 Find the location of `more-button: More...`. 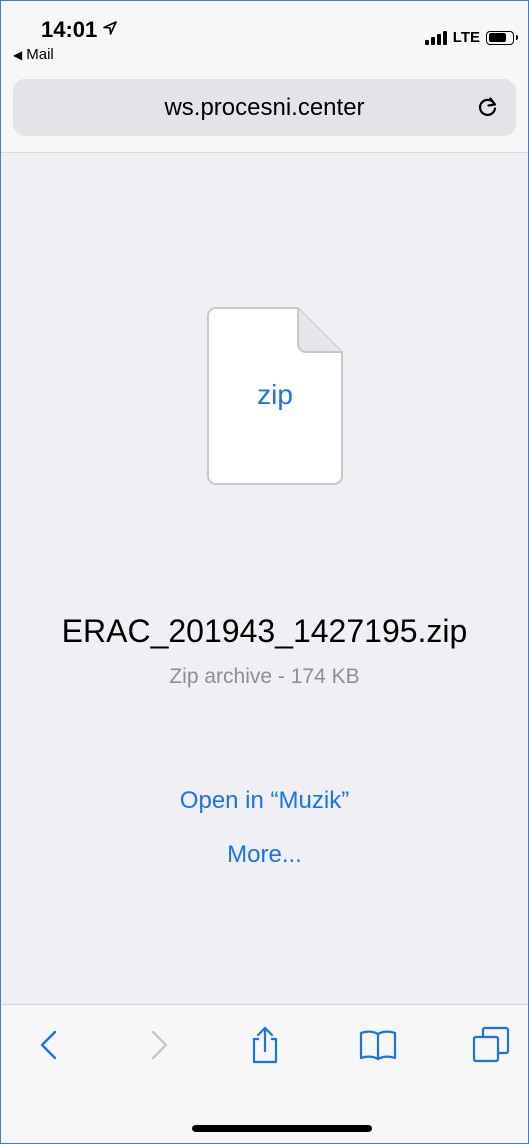

more-button: More... is located at coordinates (264, 855).